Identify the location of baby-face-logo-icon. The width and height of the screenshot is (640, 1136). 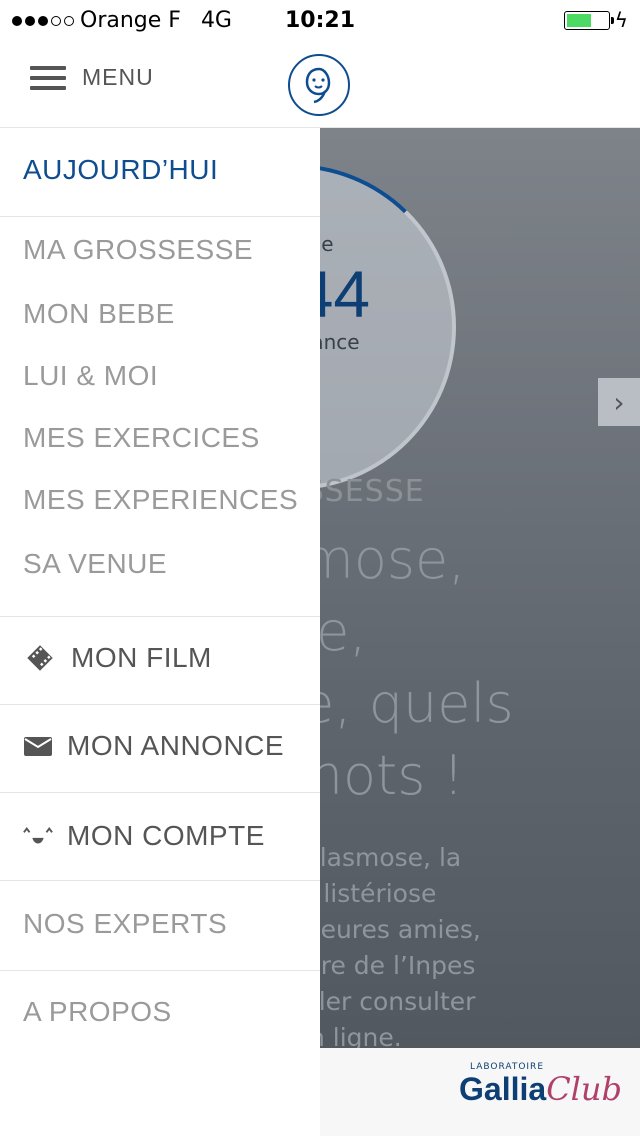
(318, 85).